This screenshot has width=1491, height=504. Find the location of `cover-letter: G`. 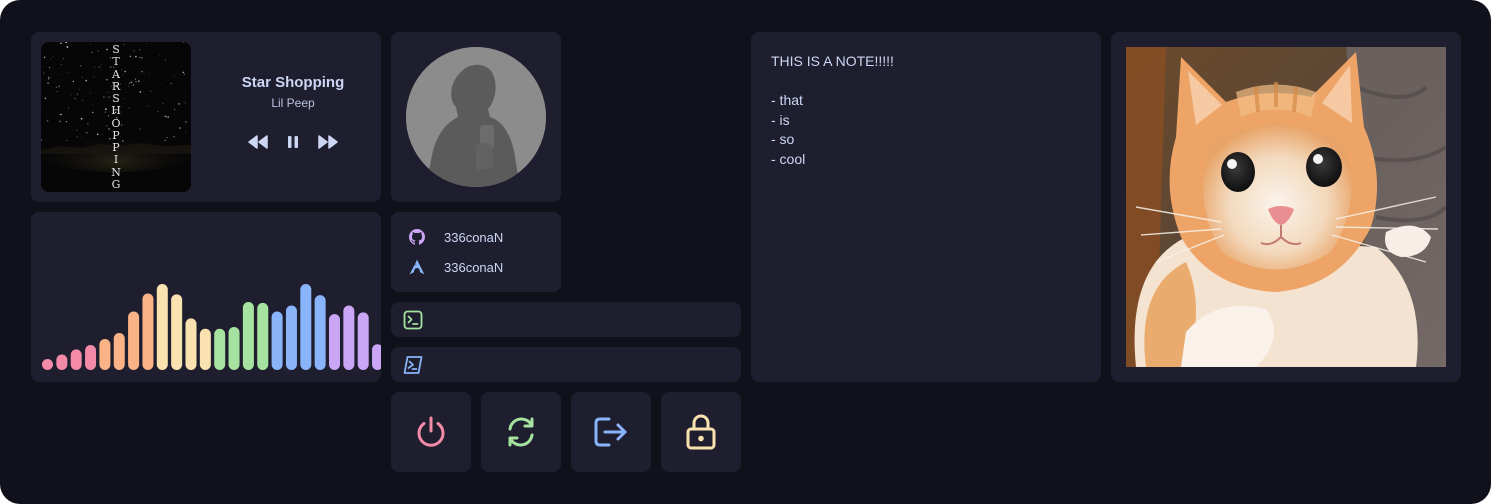

cover-letter: G is located at coordinates (116, 184).